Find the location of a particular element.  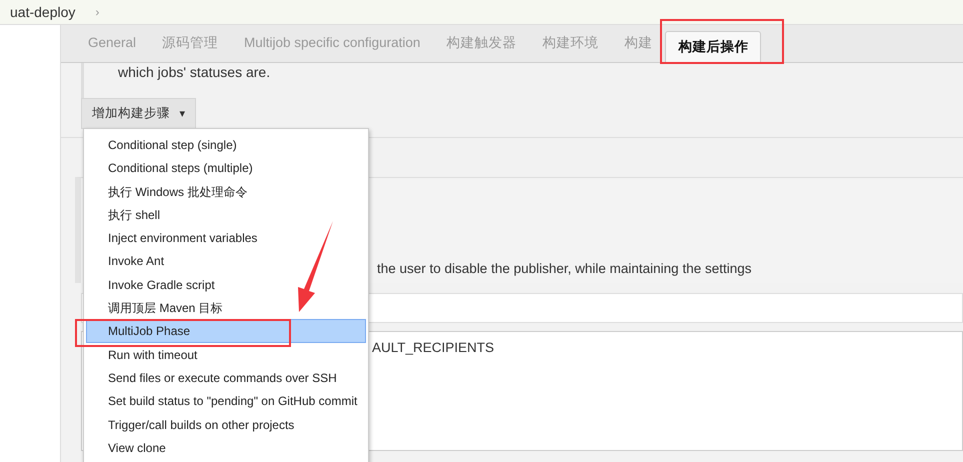

menu-item: Inject environment variables is located at coordinates (174, 238).